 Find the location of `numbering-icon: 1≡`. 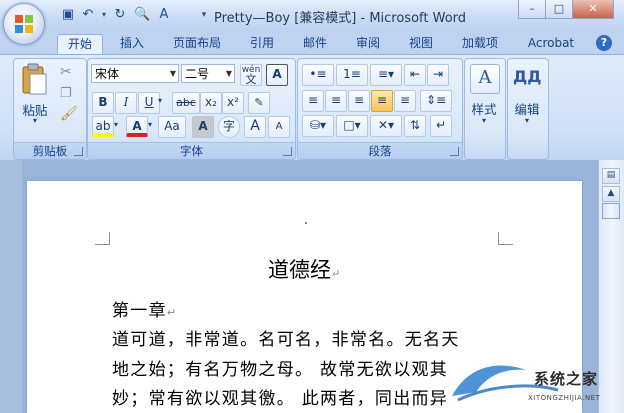

numbering-icon: 1≡ is located at coordinates (352, 75).